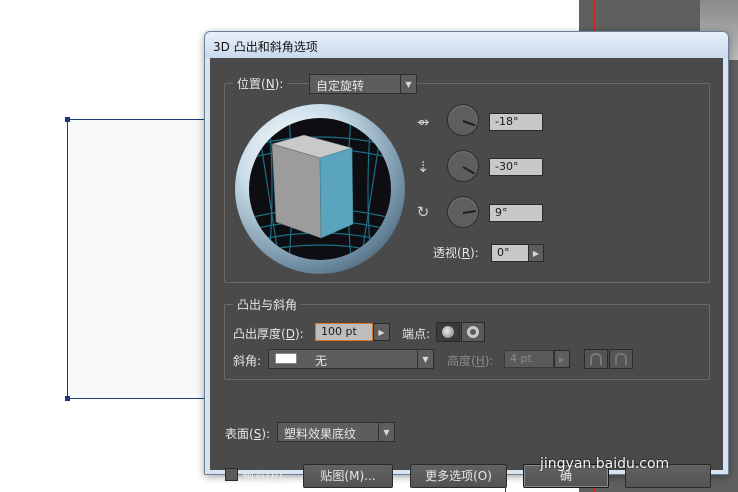  I want to click on z-rotation-input: 9°, so click(516, 213).